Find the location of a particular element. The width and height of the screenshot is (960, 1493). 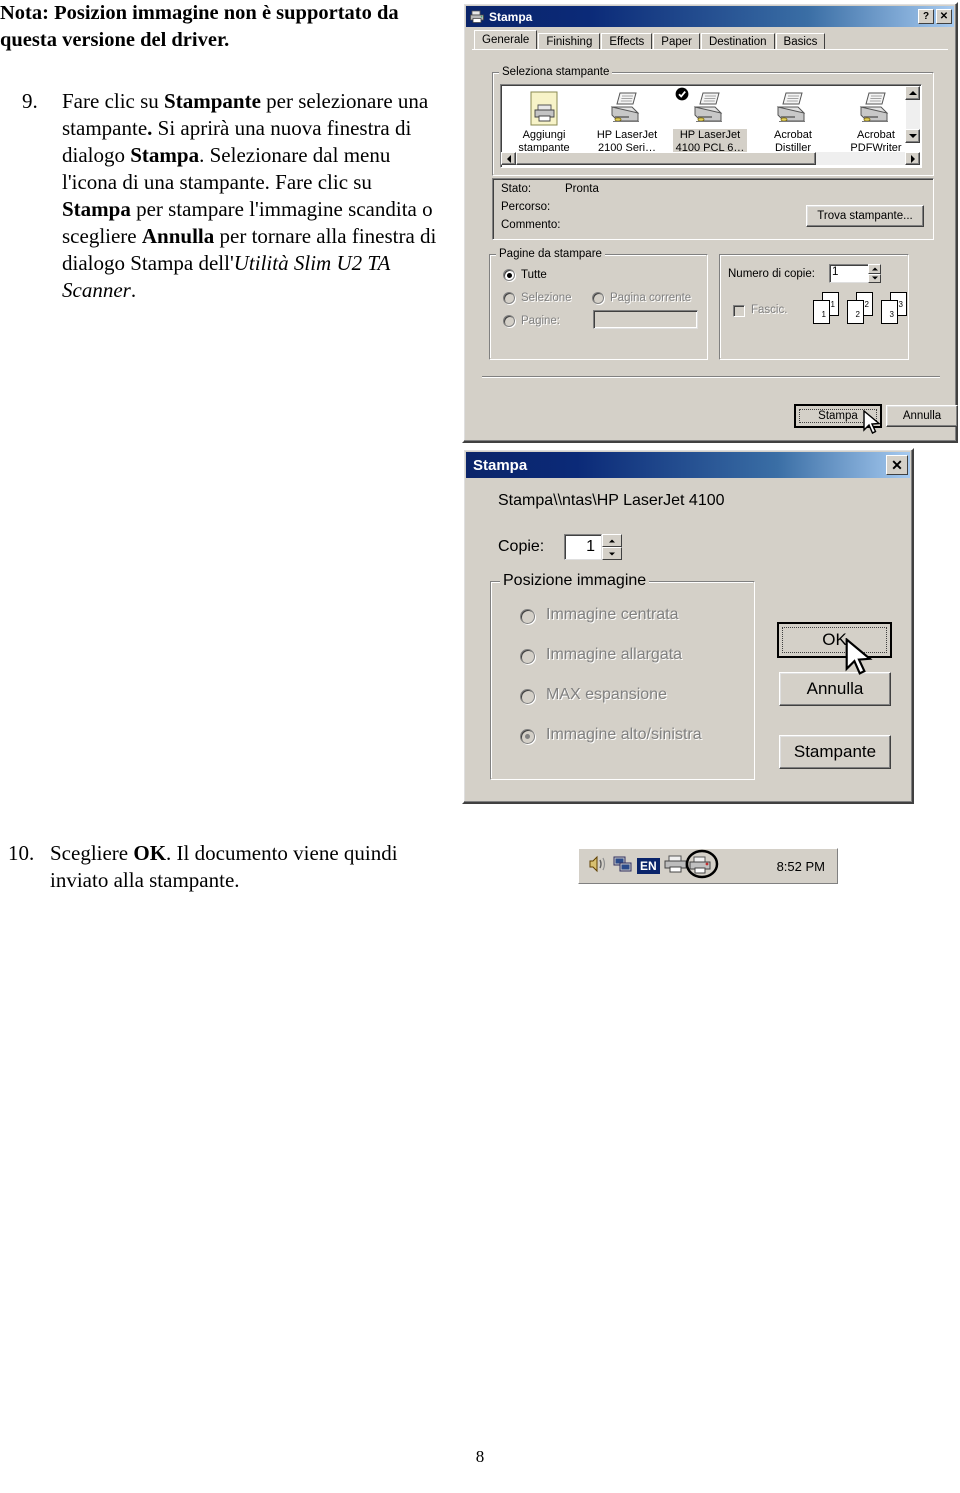

radio-tutte is located at coordinates (509, 275).